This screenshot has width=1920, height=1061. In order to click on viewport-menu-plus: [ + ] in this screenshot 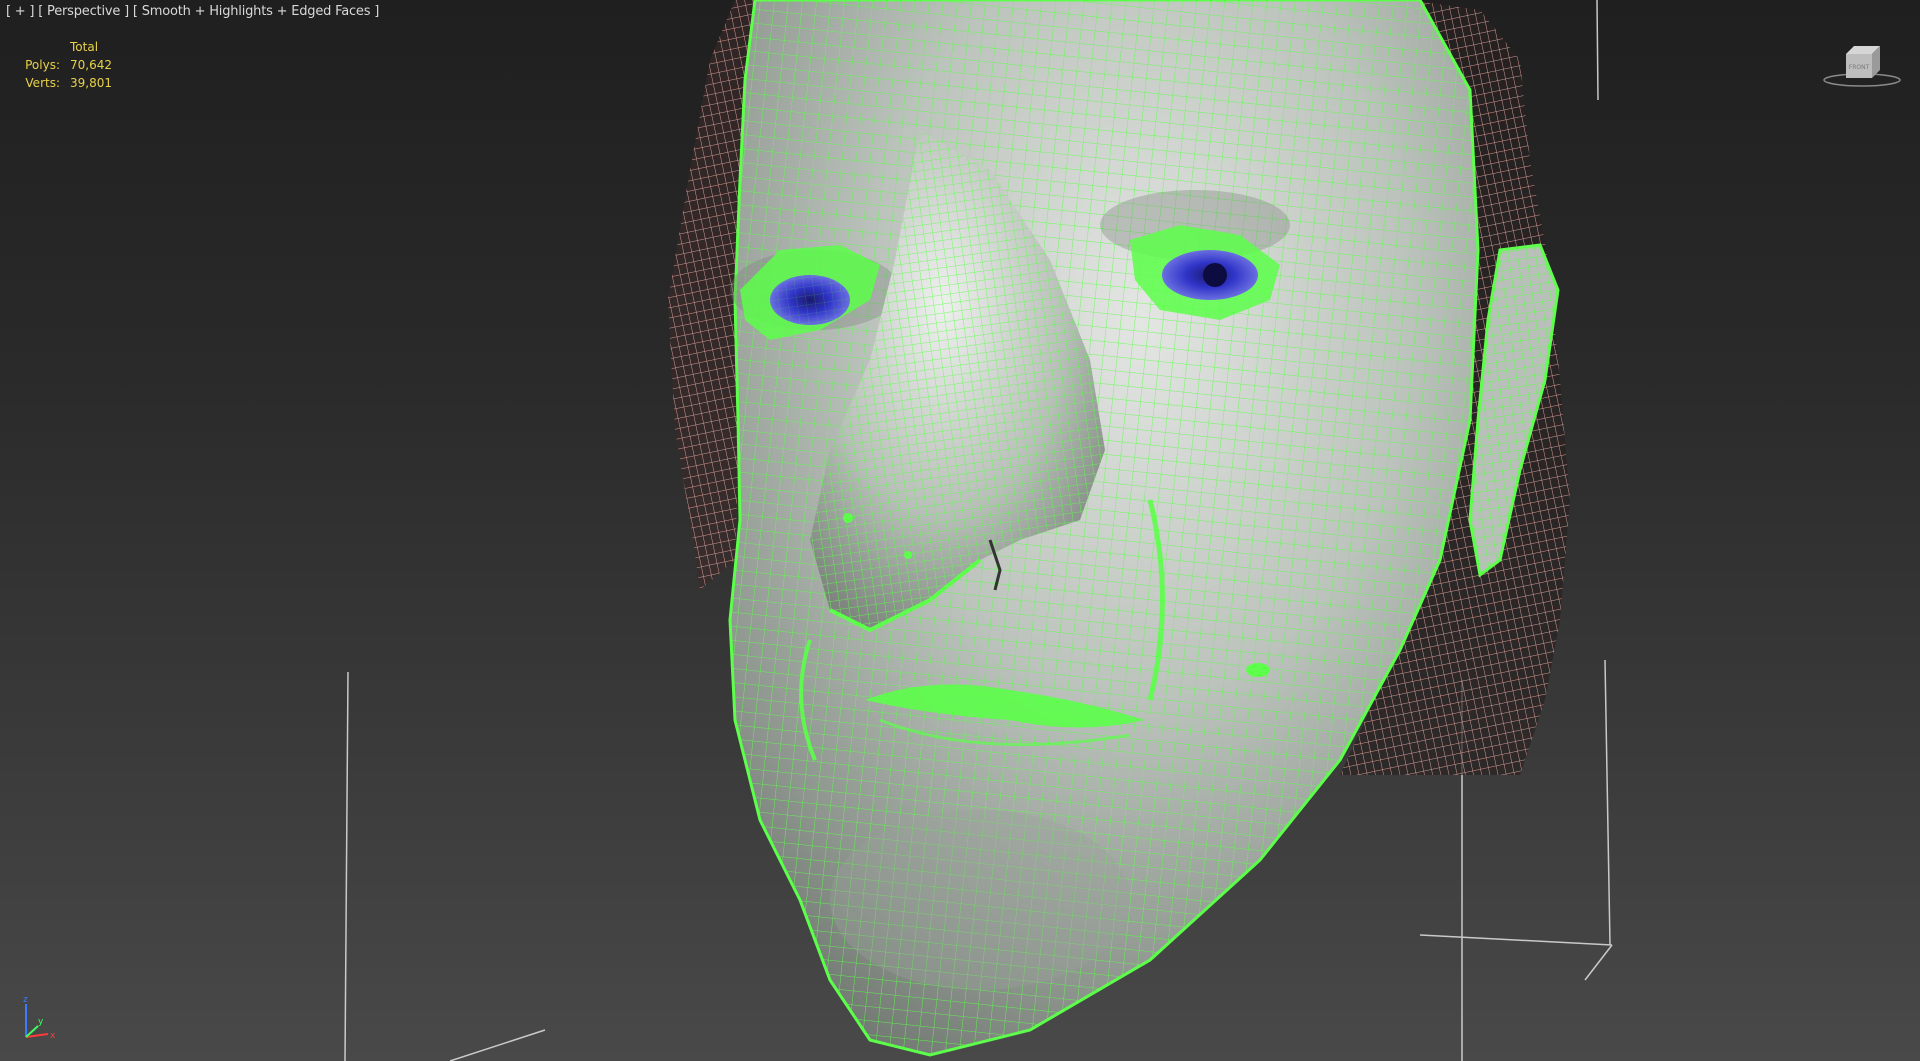, I will do `click(20, 11)`.